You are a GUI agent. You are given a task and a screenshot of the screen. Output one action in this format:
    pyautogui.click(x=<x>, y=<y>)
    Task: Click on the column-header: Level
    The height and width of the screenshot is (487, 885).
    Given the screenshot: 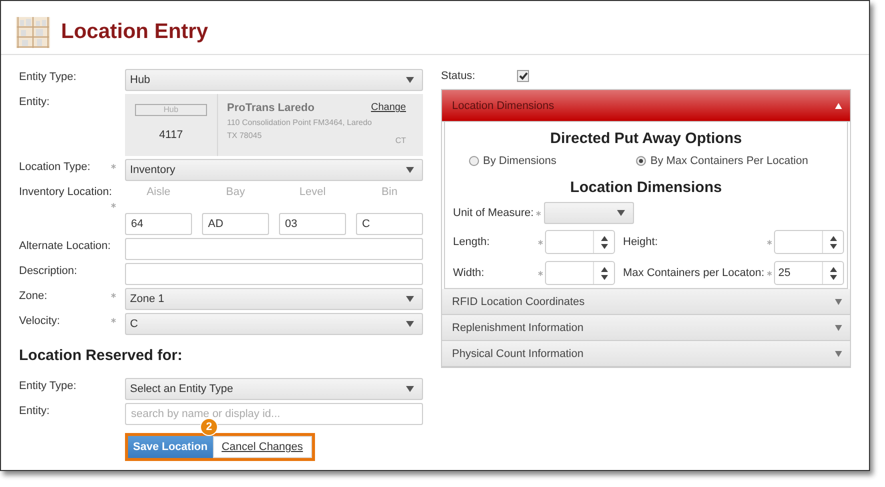 What is the action you would take?
    pyautogui.click(x=312, y=191)
    